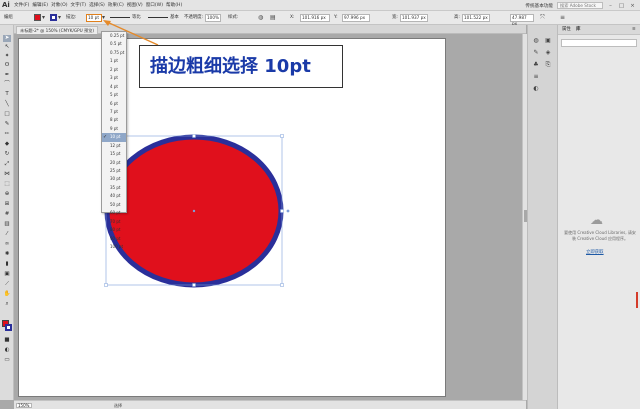 The height and width of the screenshot is (409, 640). What do you see at coordinates (566, 30) in the screenshot?
I see `tab-properties: 属性` at bounding box center [566, 30].